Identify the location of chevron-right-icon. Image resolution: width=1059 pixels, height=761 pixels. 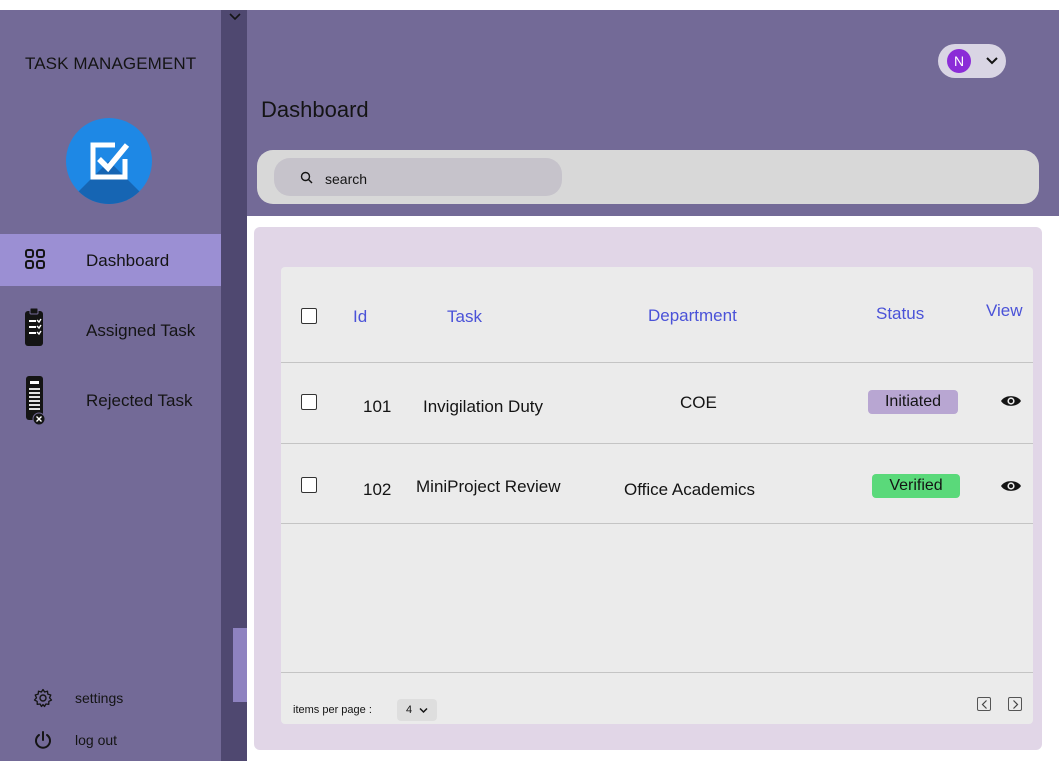
(1016, 704).